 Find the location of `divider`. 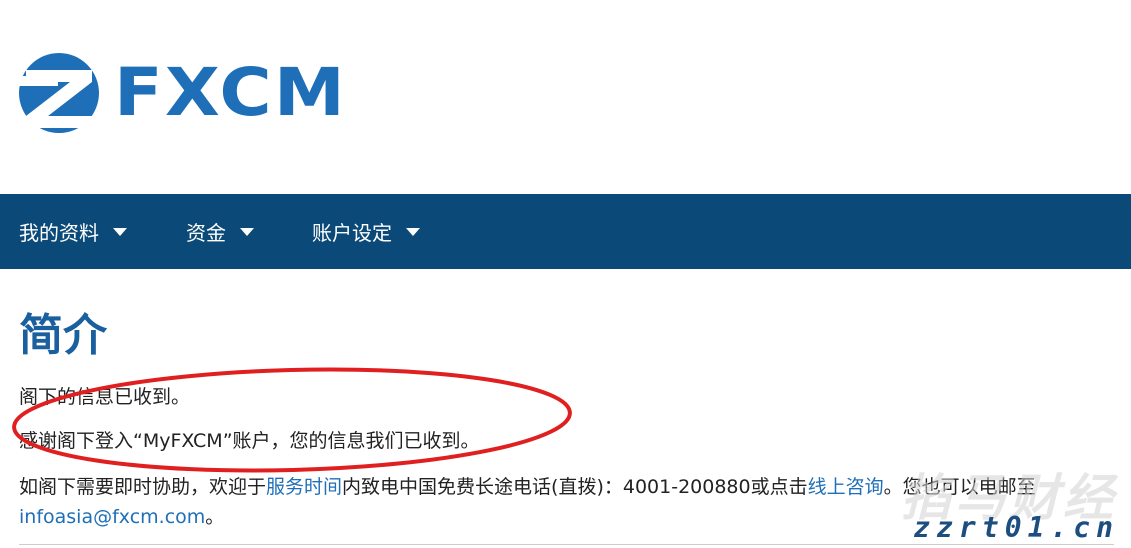

divider is located at coordinates (566, 544).